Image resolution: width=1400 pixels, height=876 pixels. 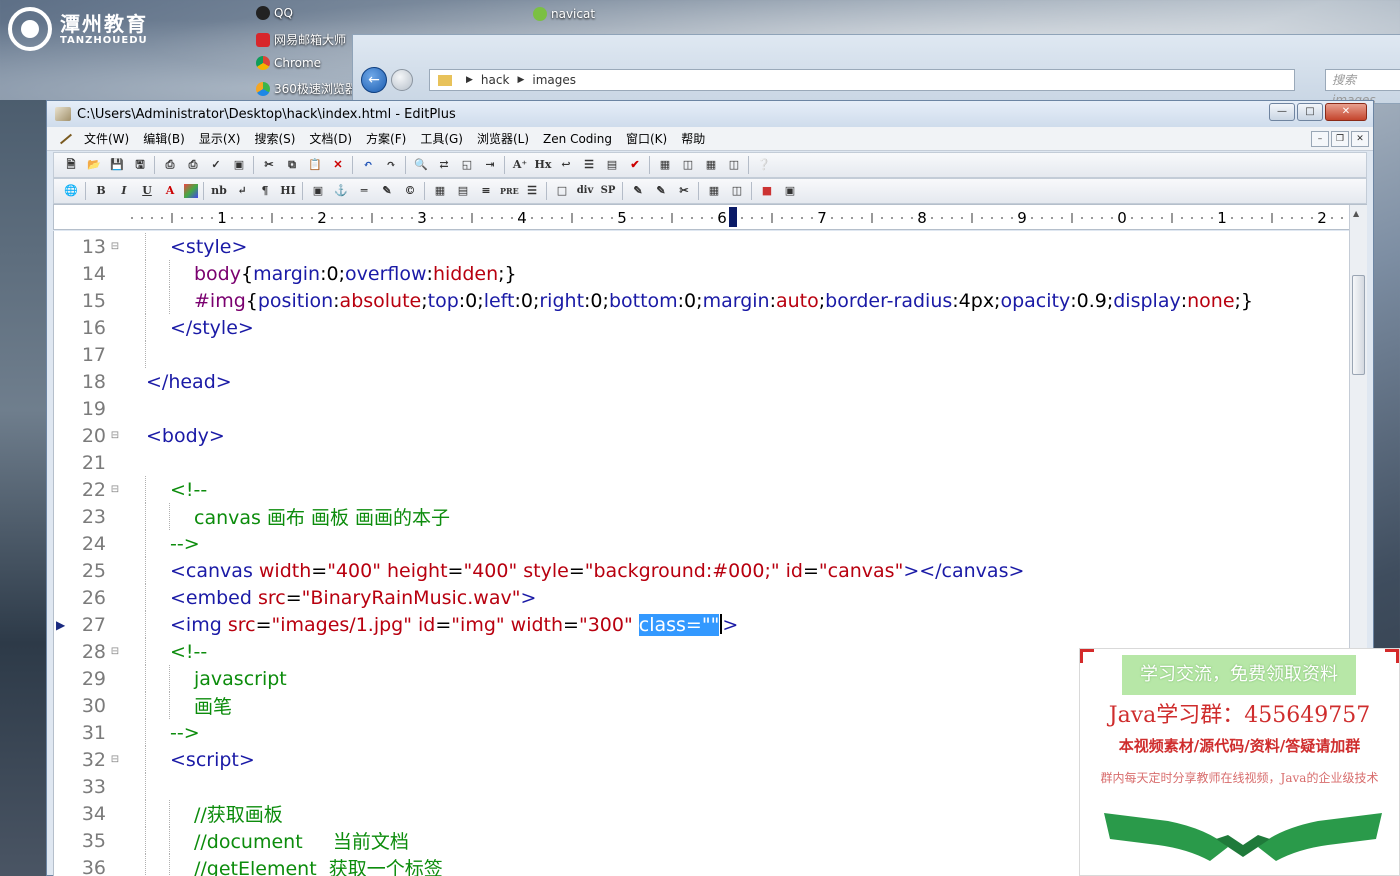 What do you see at coordinates (486, 191) in the screenshot?
I see `align-center-icon: ≡` at bounding box center [486, 191].